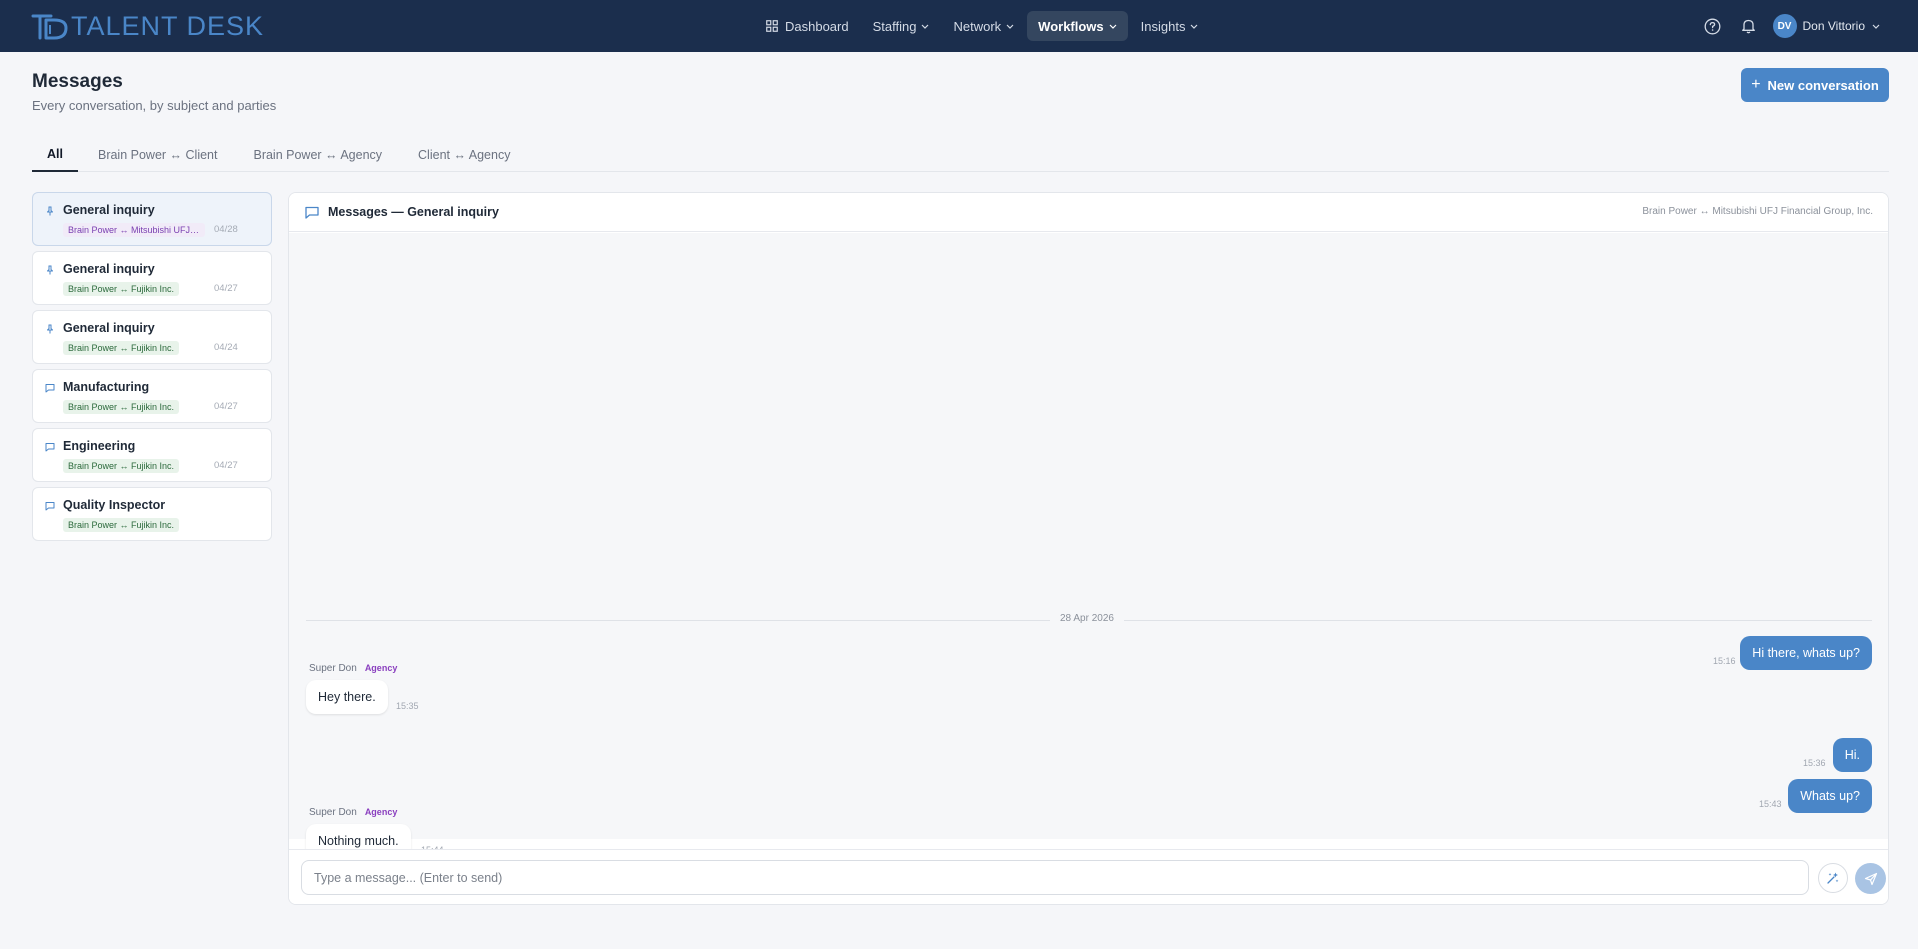  I want to click on page-title: Messages, so click(77, 81).